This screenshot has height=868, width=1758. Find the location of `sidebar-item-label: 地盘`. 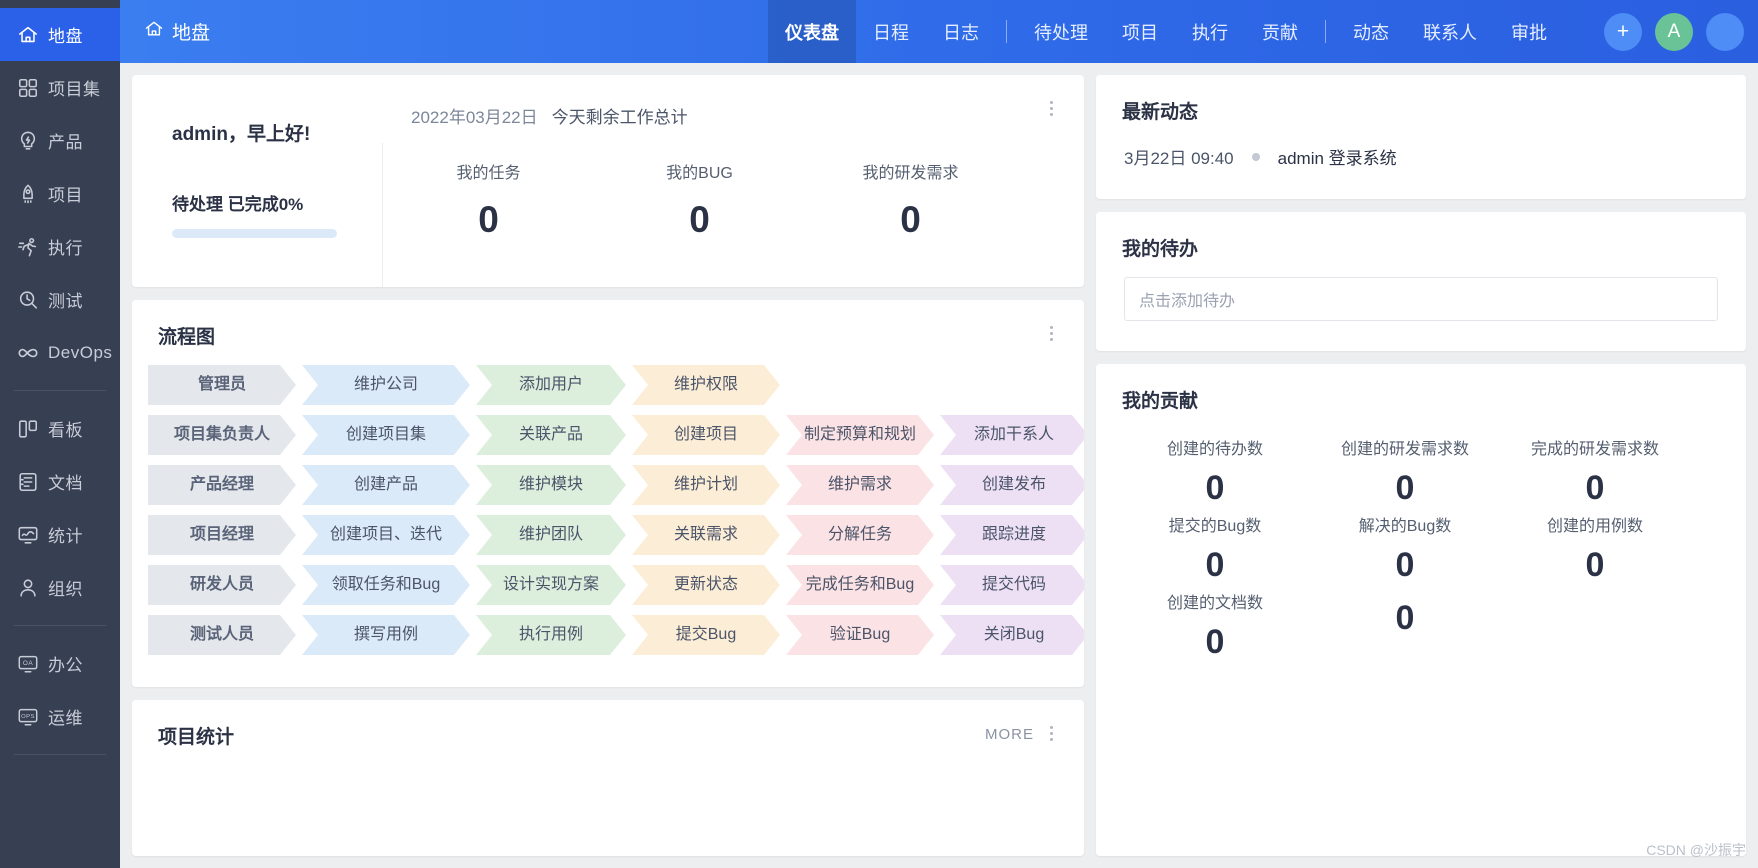

sidebar-item-label: 地盘 is located at coordinates (65, 36).